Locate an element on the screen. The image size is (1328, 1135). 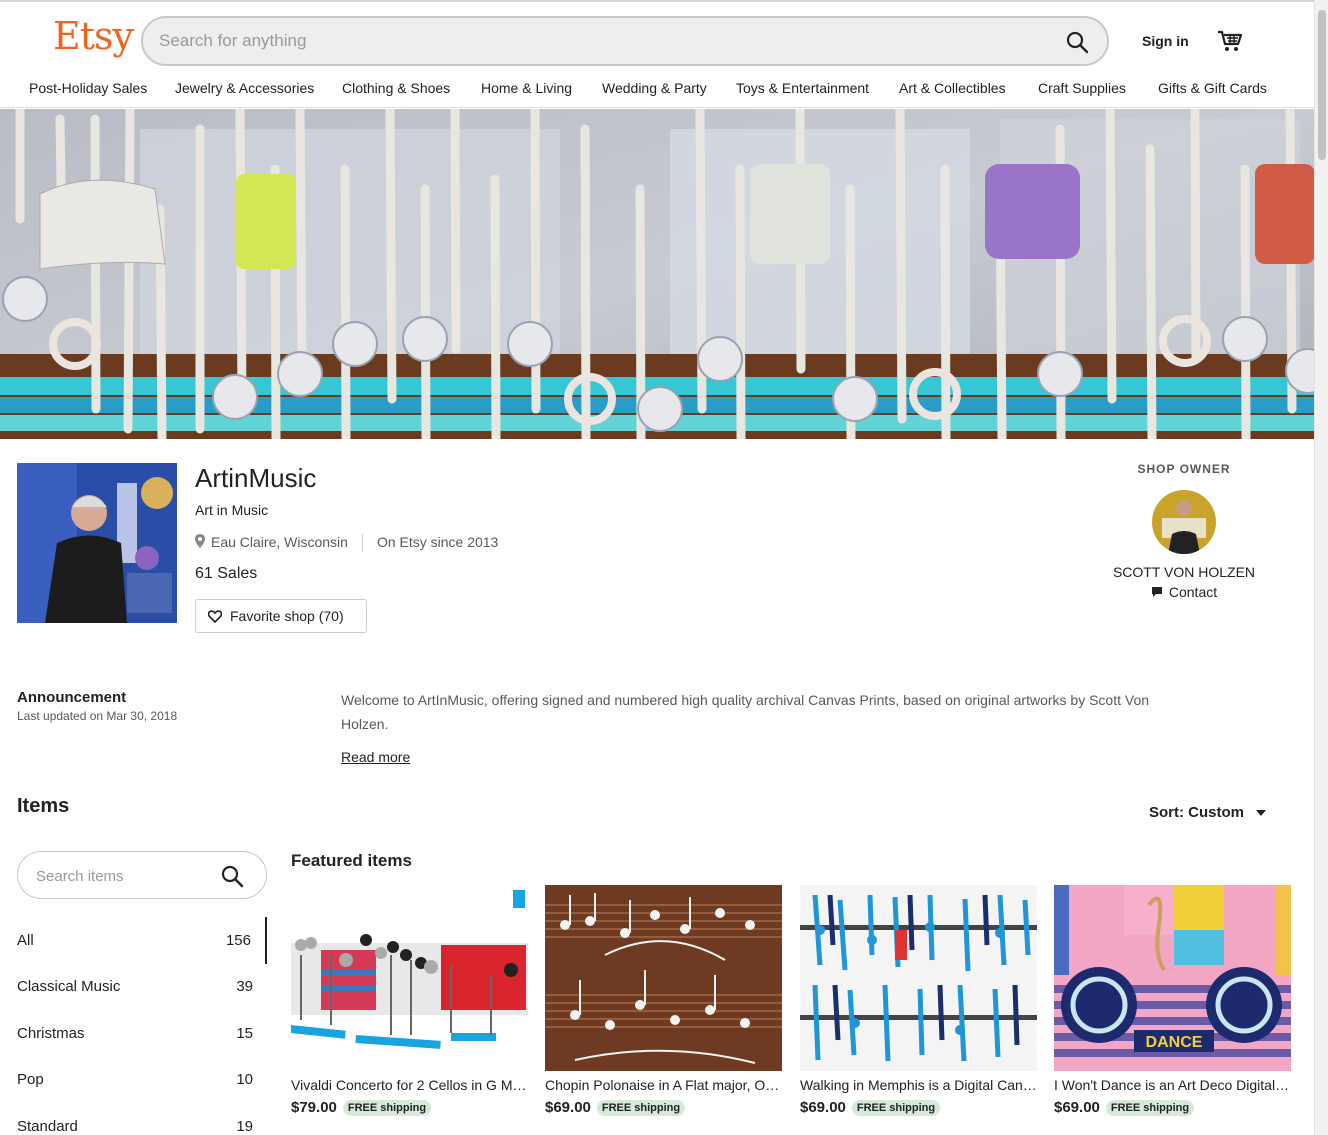
shop-icon-image is located at coordinates (97, 543).